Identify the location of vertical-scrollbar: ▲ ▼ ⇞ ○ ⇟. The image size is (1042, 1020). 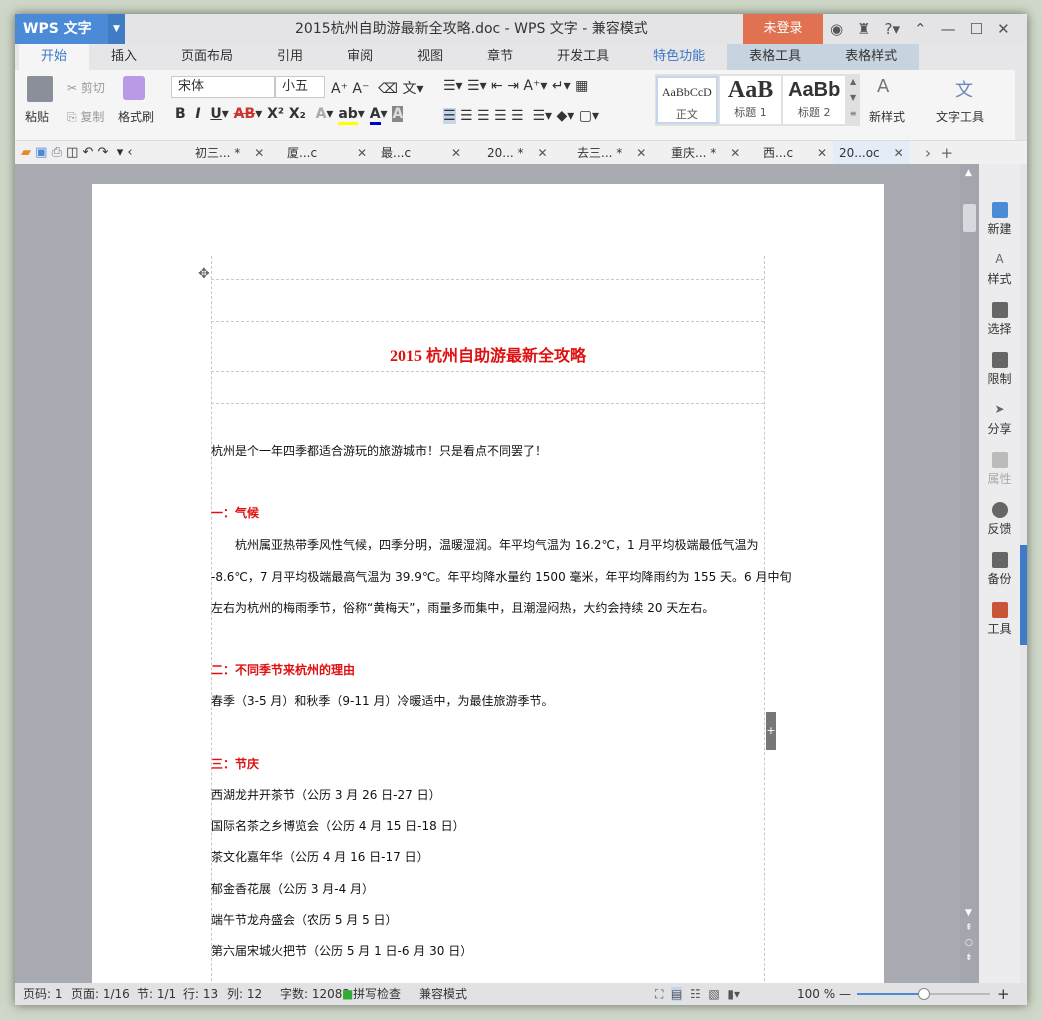
(969, 573).